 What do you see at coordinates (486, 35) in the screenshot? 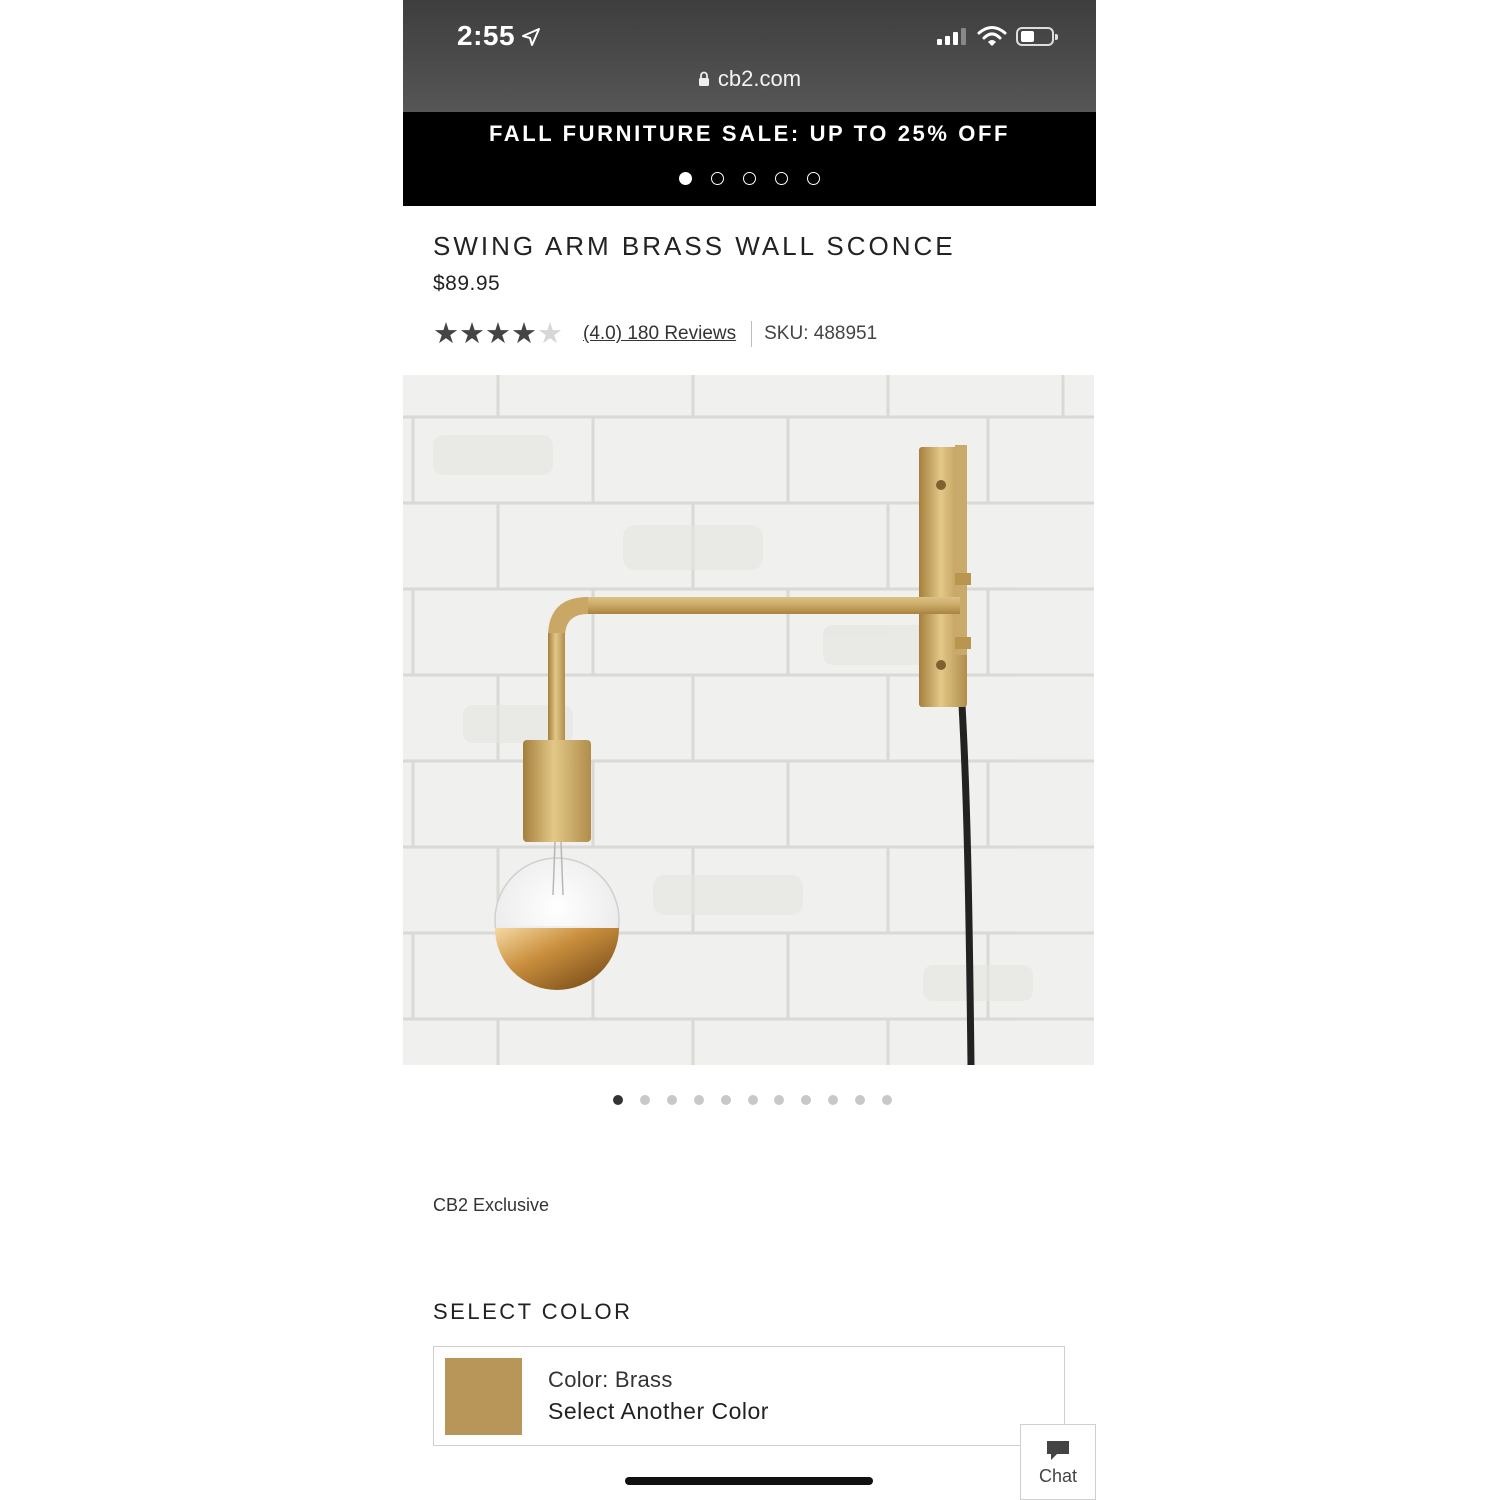
I see `status-time: 2:55` at bounding box center [486, 35].